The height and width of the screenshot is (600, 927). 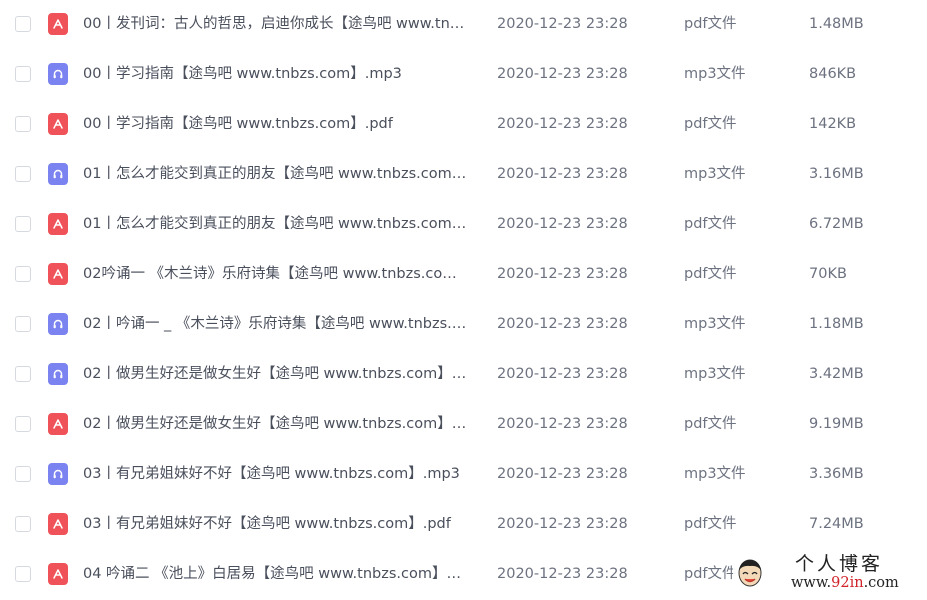 I want to click on avatar-icon, so click(x=750, y=573).